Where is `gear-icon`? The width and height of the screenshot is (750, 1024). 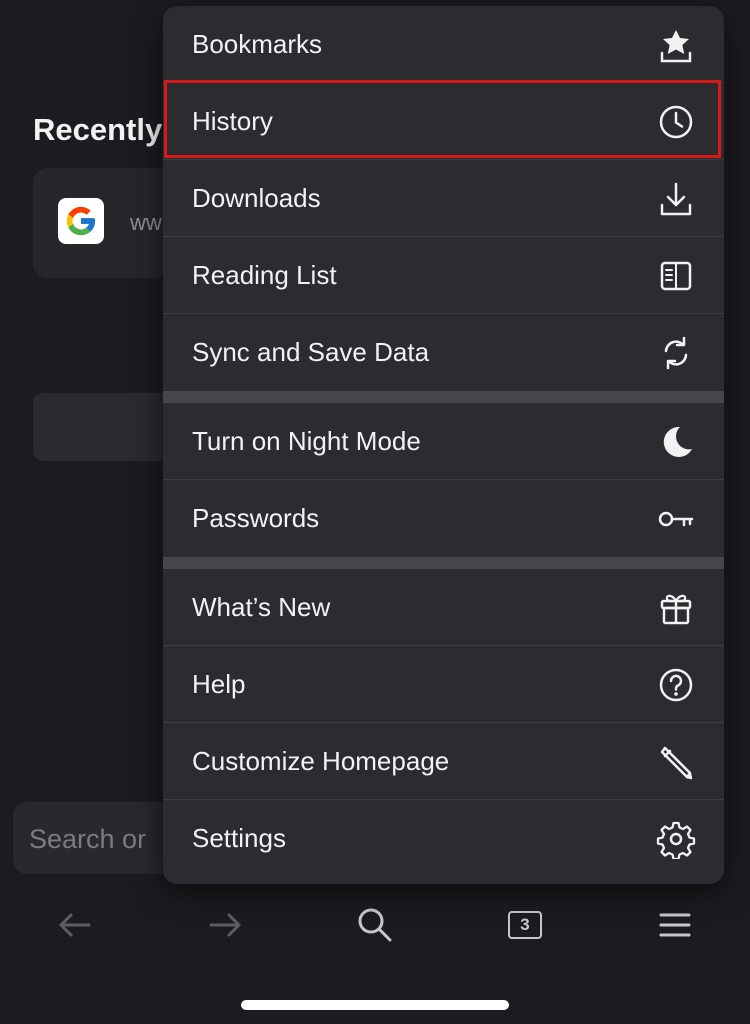 gear-icon is located at coordinates (676, 840).